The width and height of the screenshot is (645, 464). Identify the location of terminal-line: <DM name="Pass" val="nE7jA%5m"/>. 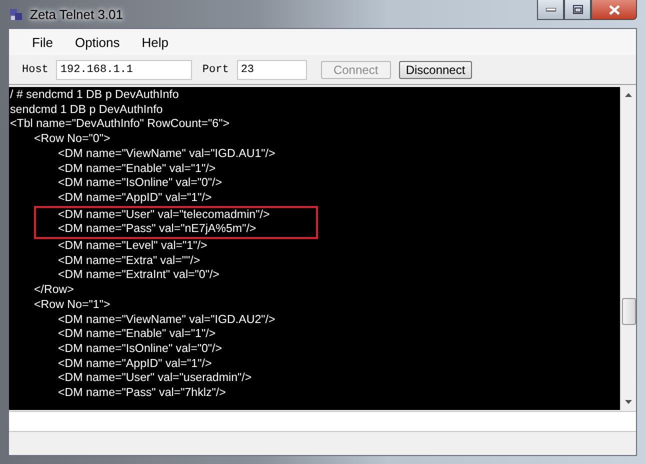
(158, 230).